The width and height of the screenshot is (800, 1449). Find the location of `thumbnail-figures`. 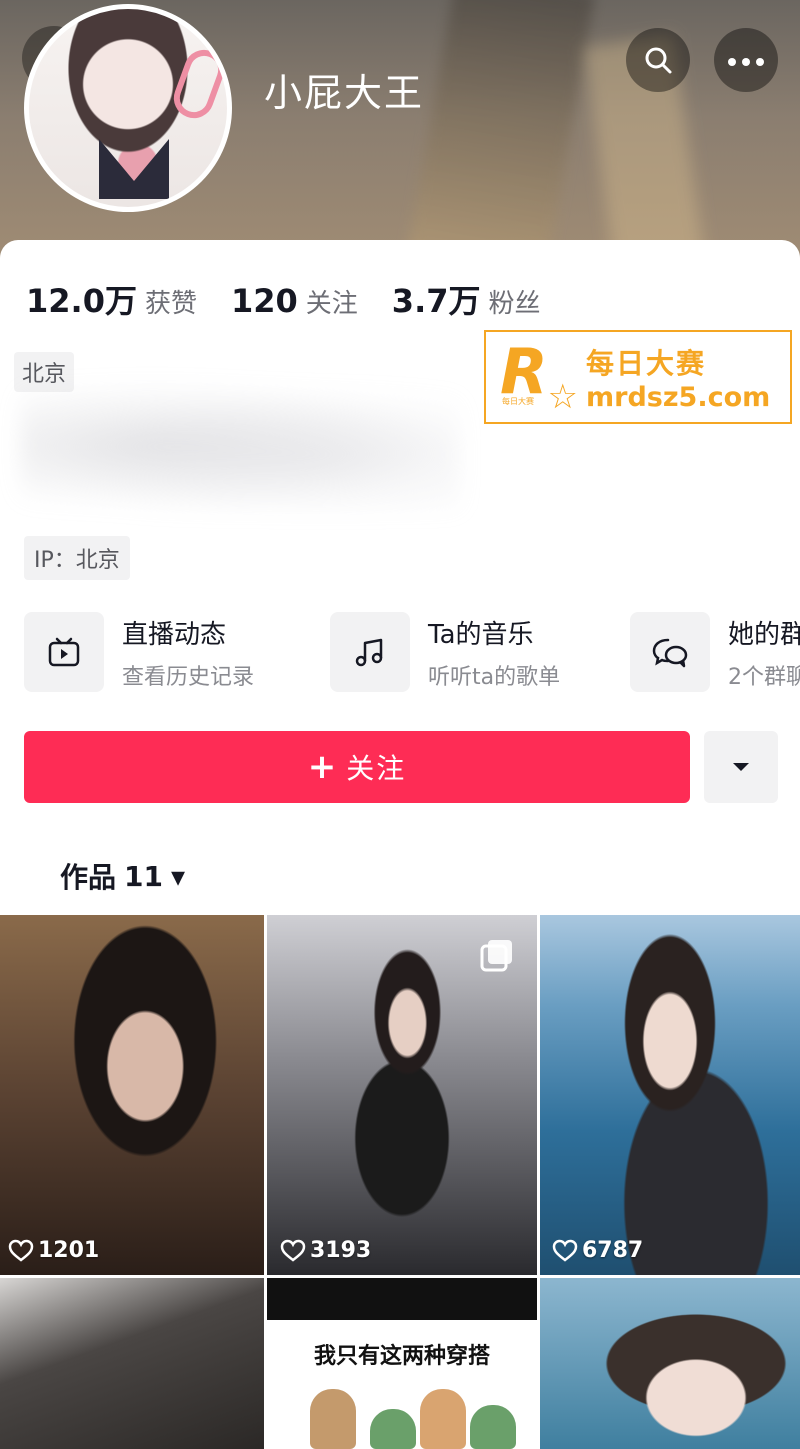

thumbnail-figures is located at coordinates (408, 1414).